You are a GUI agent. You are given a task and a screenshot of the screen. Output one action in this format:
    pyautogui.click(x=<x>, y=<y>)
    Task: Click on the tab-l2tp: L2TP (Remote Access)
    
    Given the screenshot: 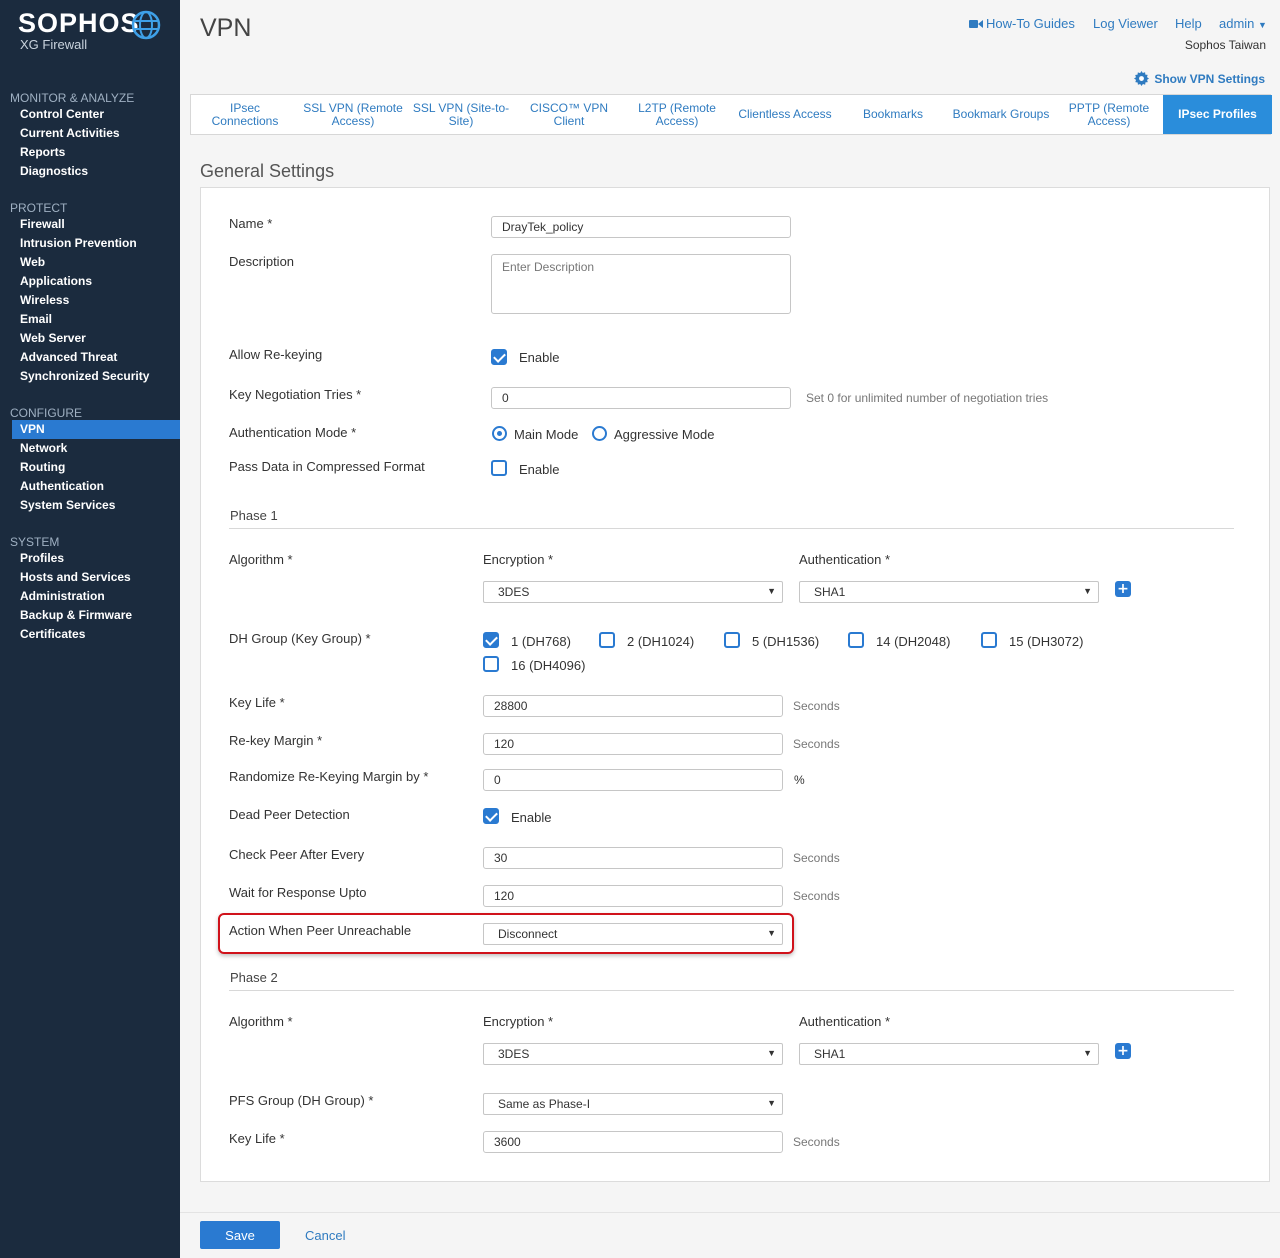 What is the action you would take?
    pyautogui.click(x=677, y=114)
    